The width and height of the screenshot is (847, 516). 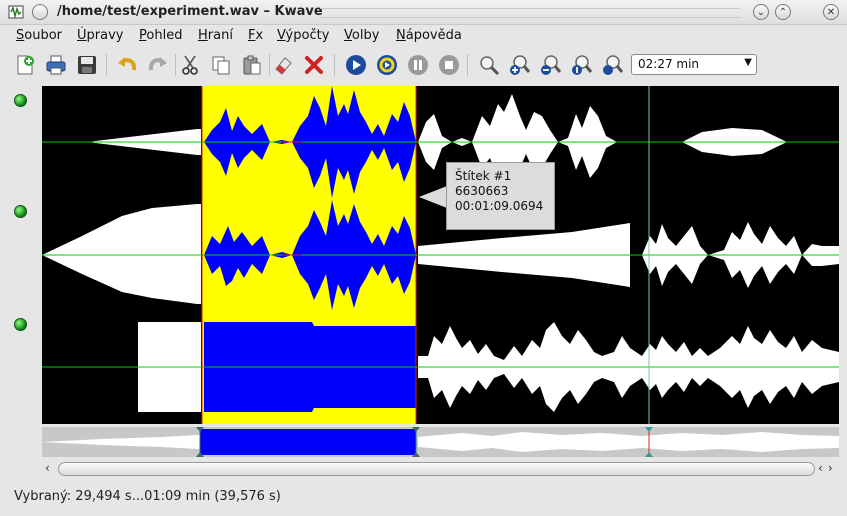 What do you see at coordinates (783, 12) in the screenshot?
I see `maximize-button: ⌃` at bounding box center [783, 12].